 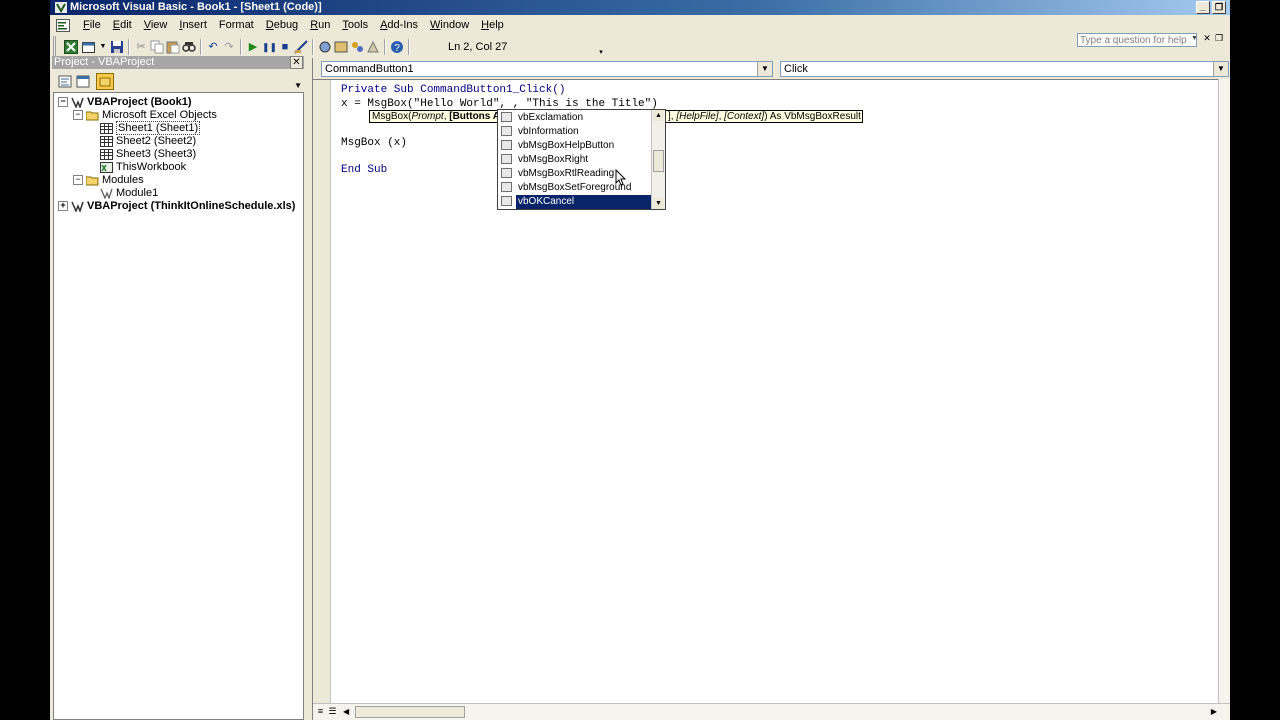 I want to click on view-code-icon, so click(x=65, y=81).